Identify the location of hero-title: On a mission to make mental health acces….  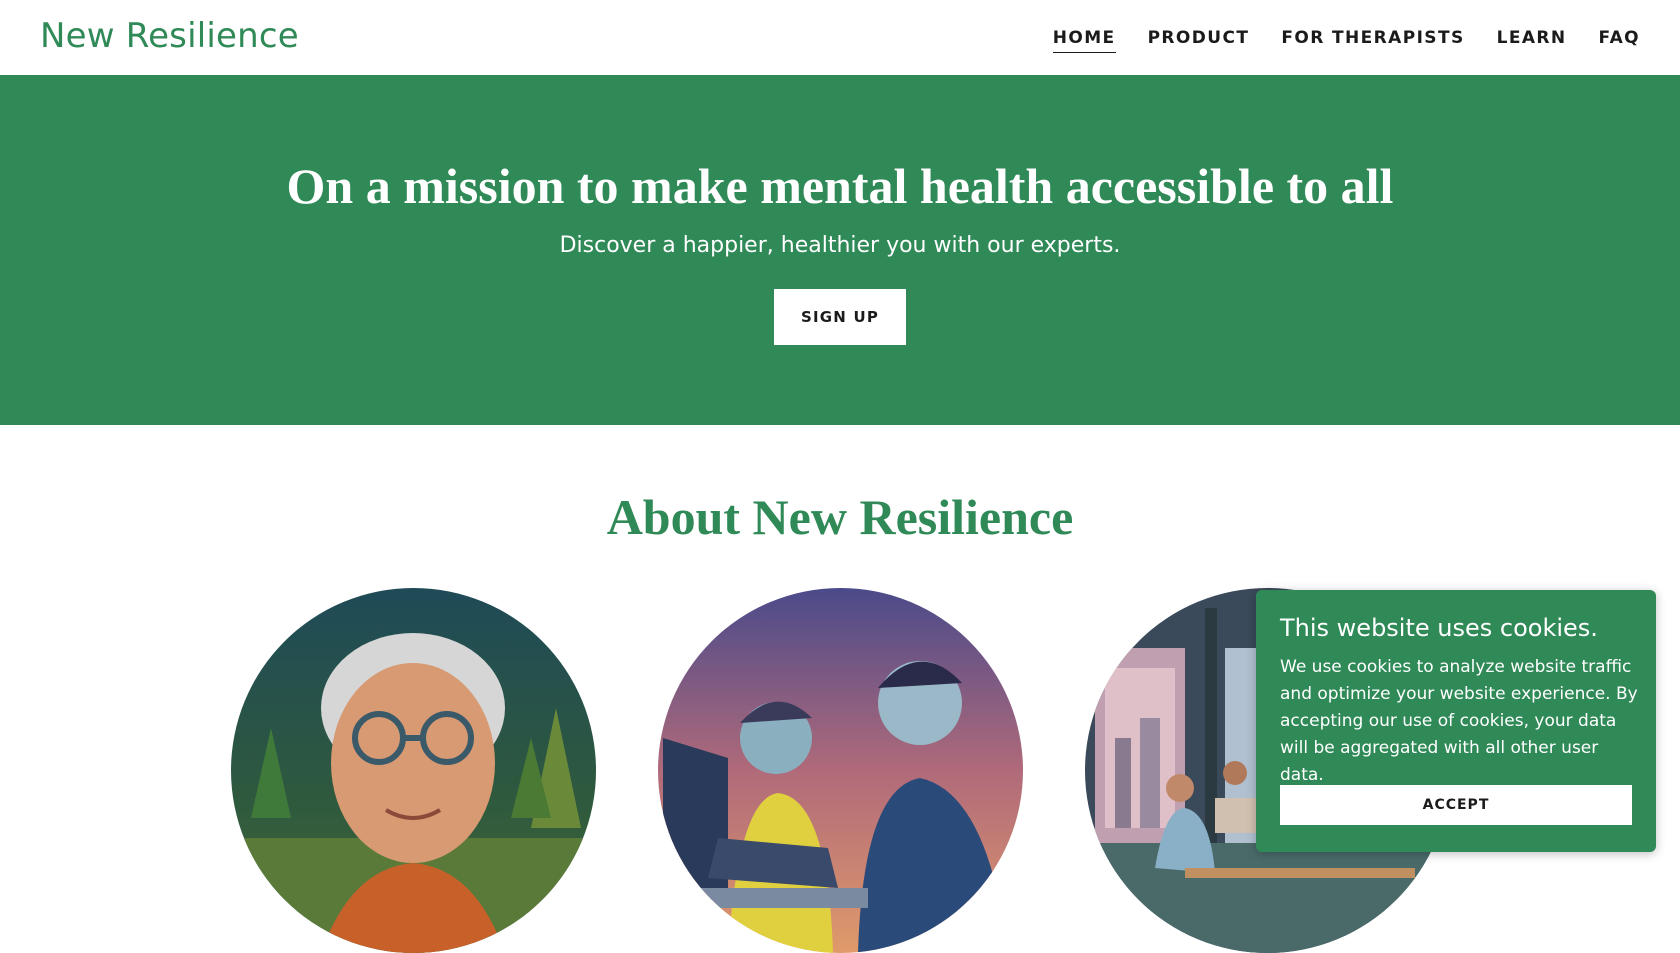
(840, 186).